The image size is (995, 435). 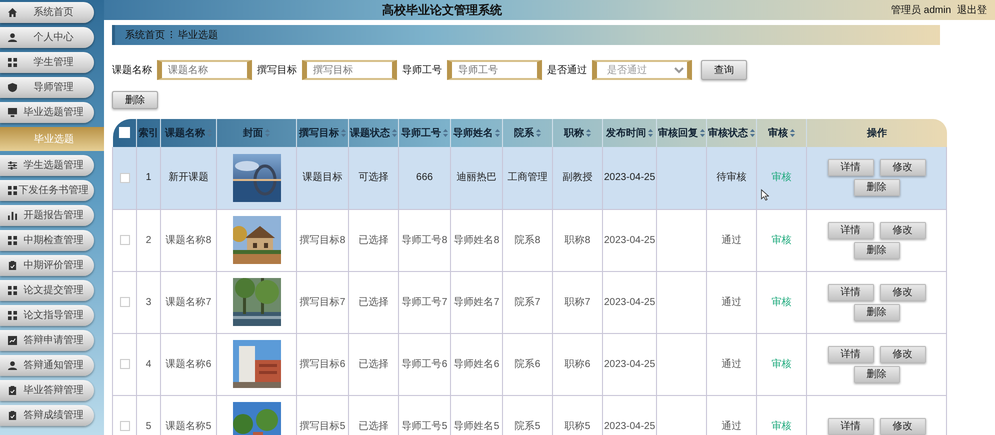 I want to click on column-header: 职称, so click(x=577, y=133).